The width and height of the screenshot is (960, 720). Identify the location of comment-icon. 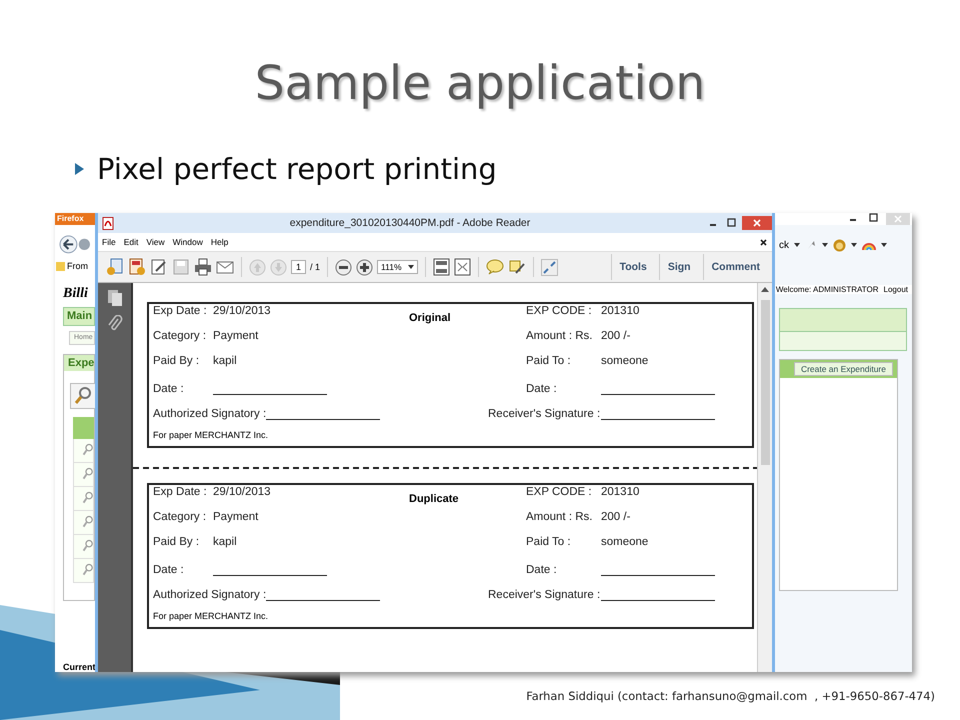
(495, 267).